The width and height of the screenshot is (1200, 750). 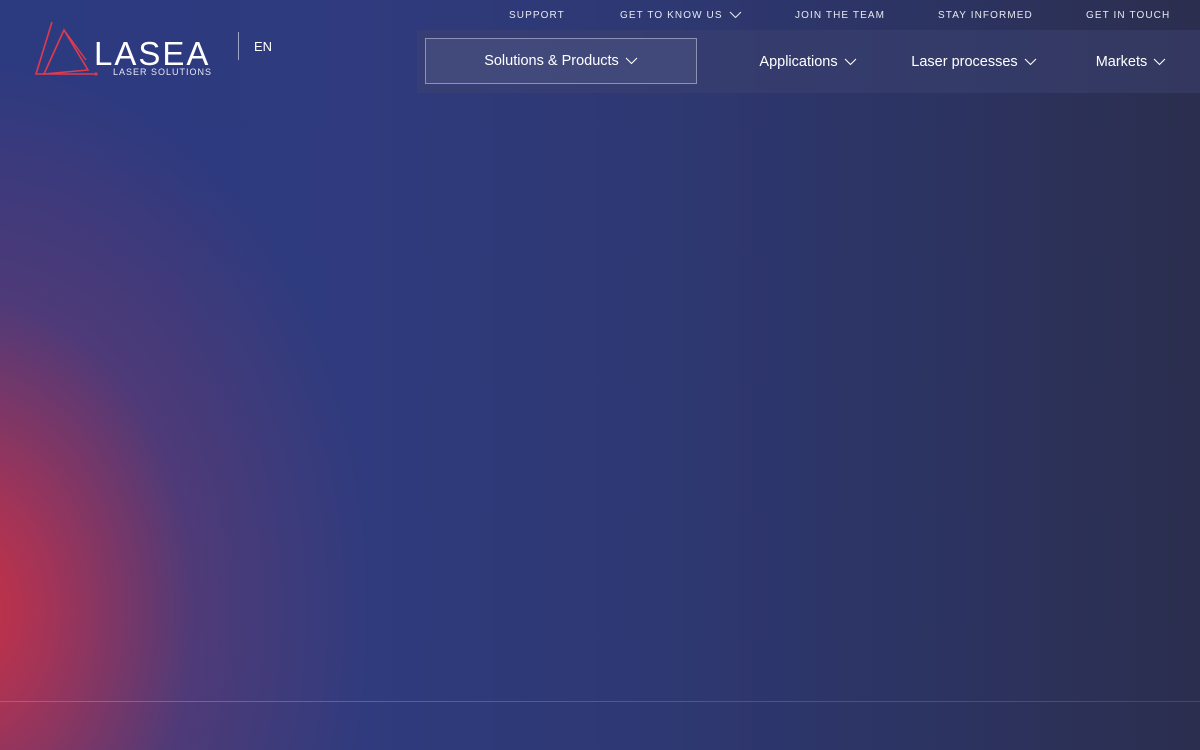 I want to click on nav-solutions-products: Solutions & Products, so click(x=561, y=61).